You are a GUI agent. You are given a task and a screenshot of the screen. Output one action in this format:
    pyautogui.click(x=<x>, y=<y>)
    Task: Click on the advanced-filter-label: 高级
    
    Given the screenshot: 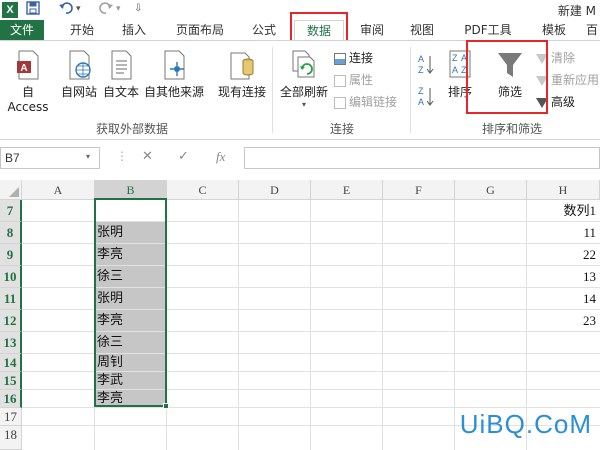 What is the action you would take?
    pyautogui.click(x=563, y=102)
    